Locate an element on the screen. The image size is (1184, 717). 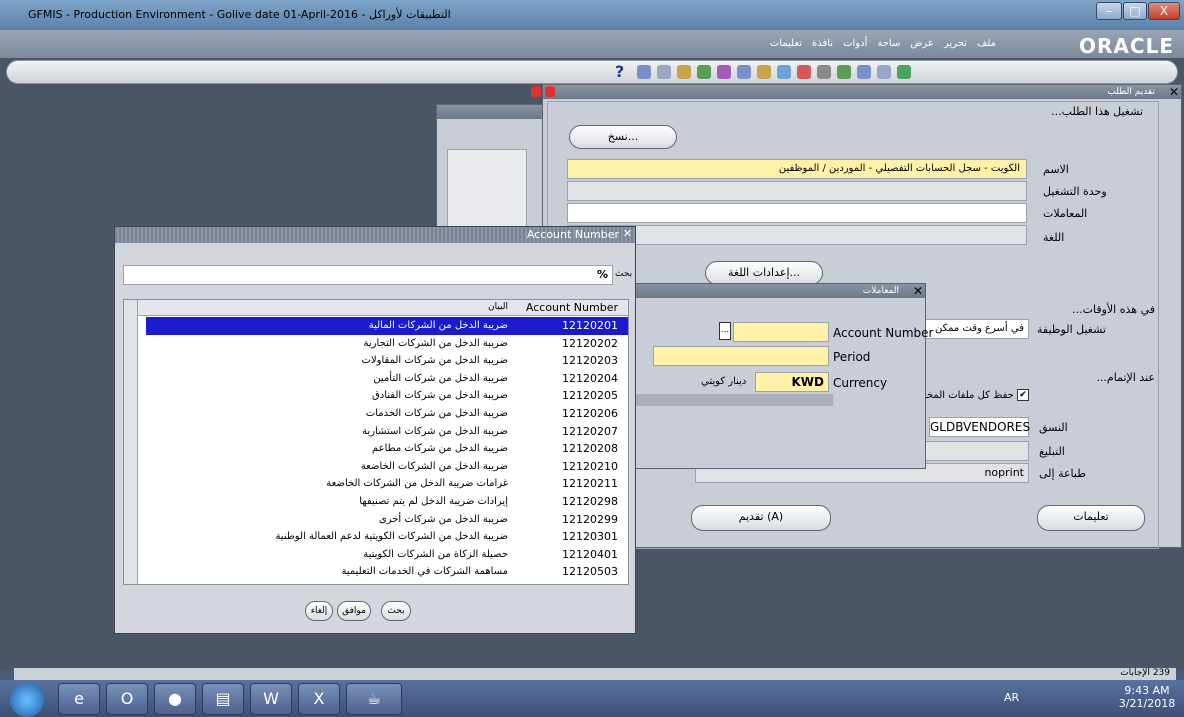
lov-row-description: غرامات ضريبة الدخل من الشركات الخاضعة is located at coordinates (417, 484).